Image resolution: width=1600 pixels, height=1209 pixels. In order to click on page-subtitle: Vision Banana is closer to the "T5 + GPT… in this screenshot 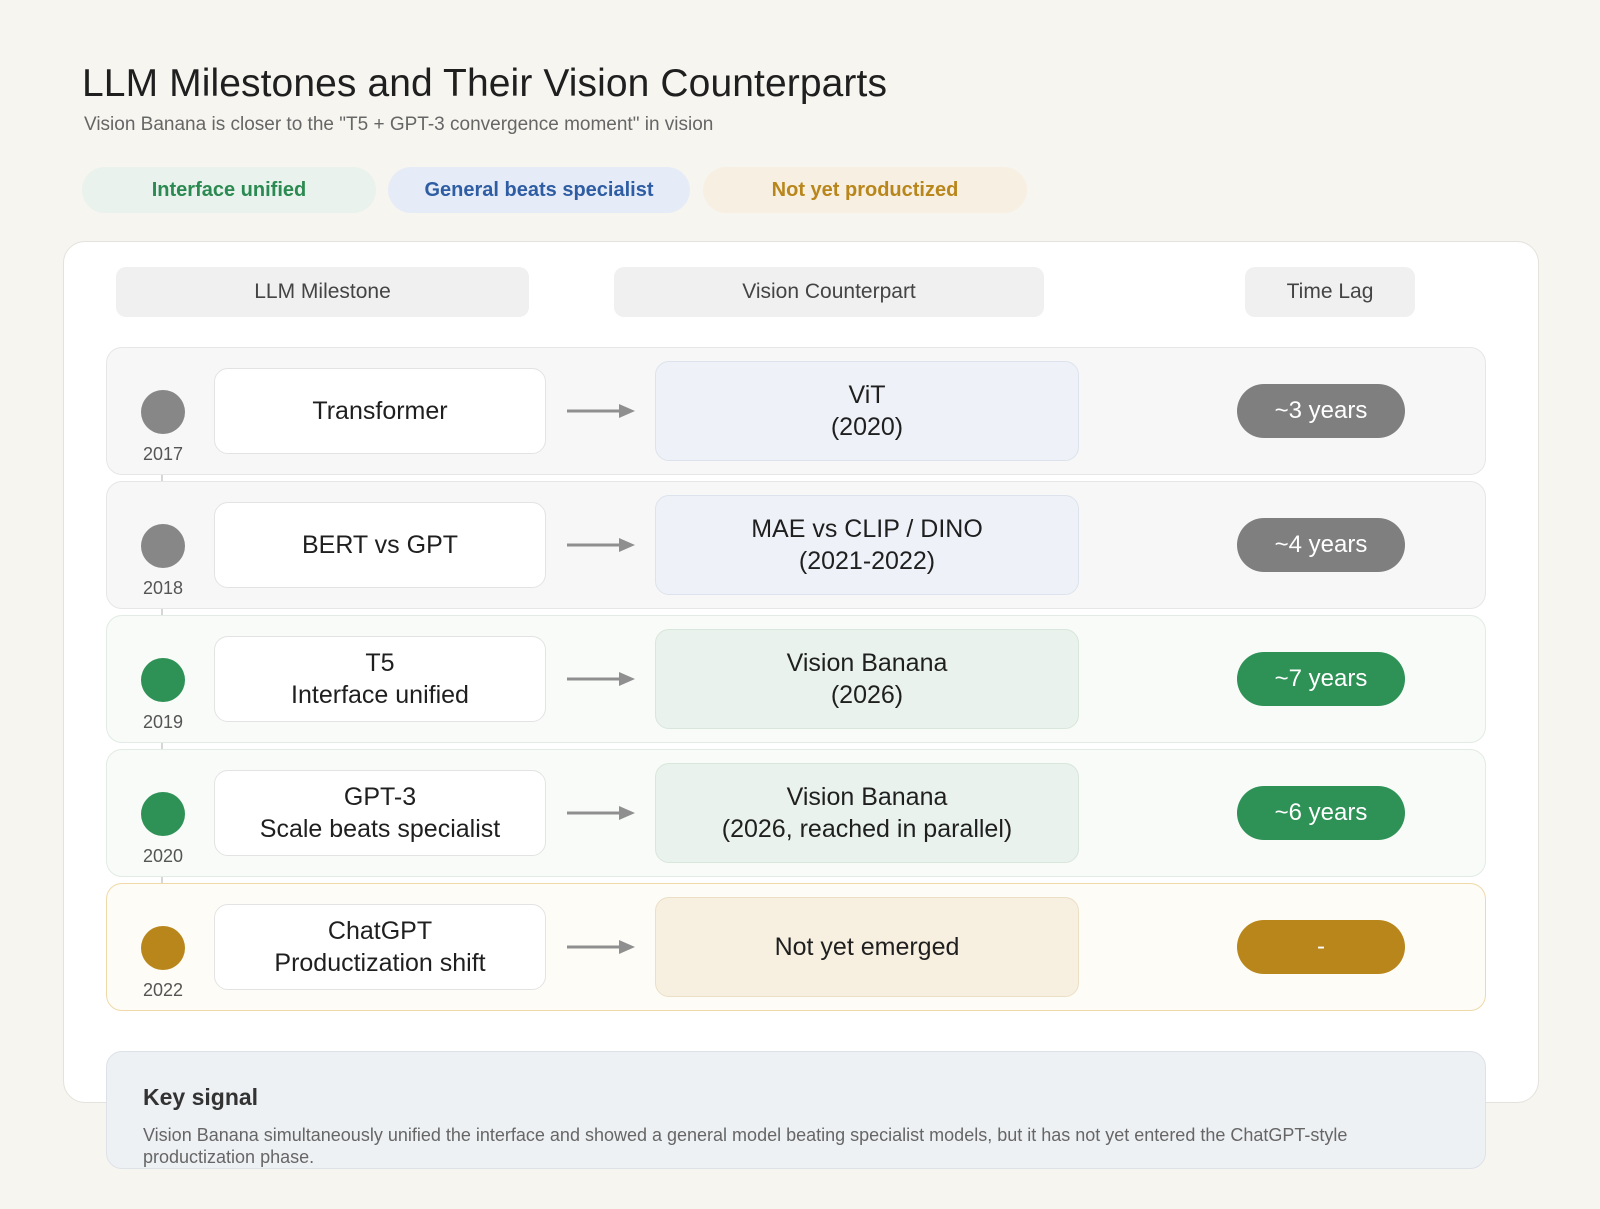, I will do `click(399, 124)`.